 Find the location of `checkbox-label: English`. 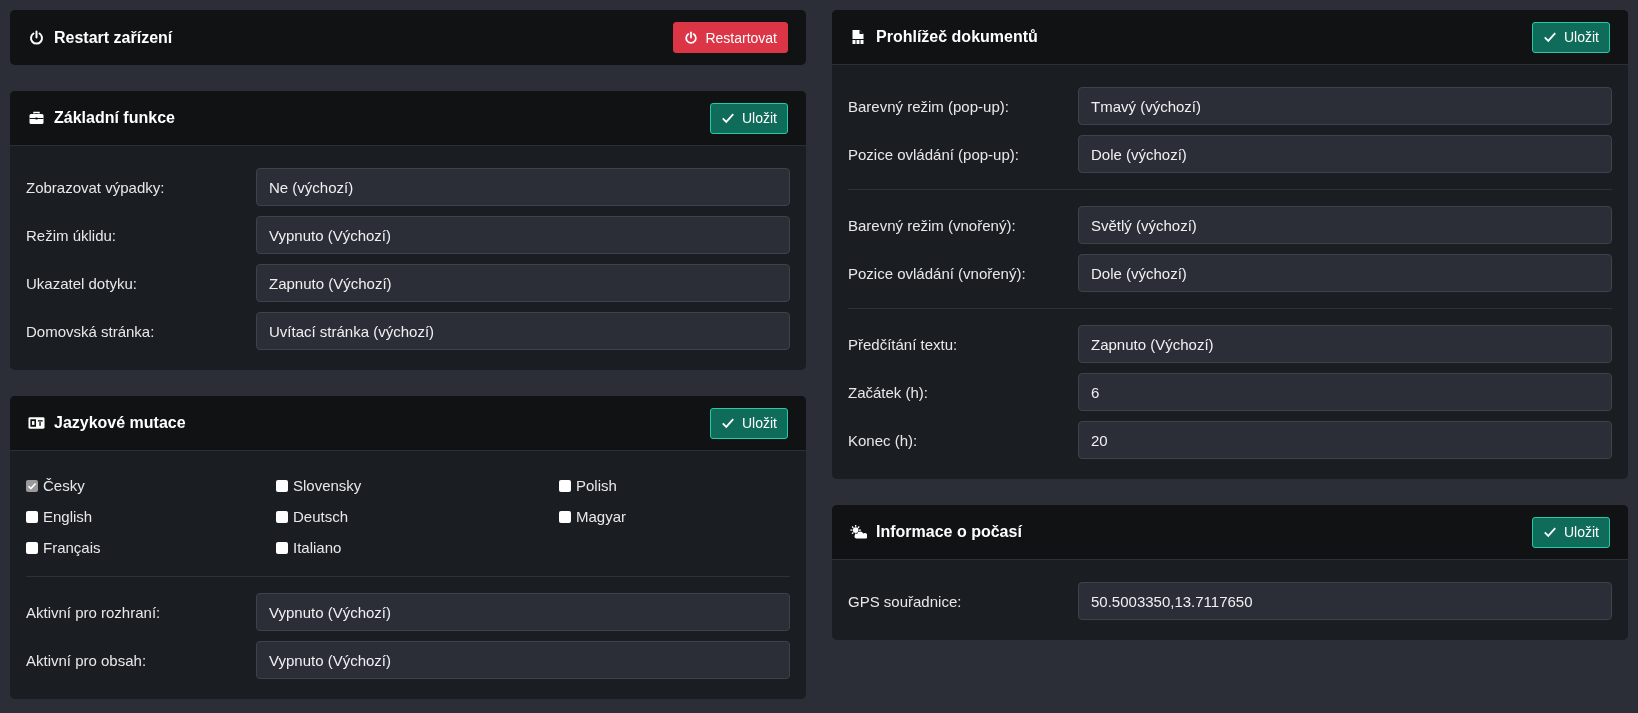

checkbox-label: English is located at coordinates (68, 516).